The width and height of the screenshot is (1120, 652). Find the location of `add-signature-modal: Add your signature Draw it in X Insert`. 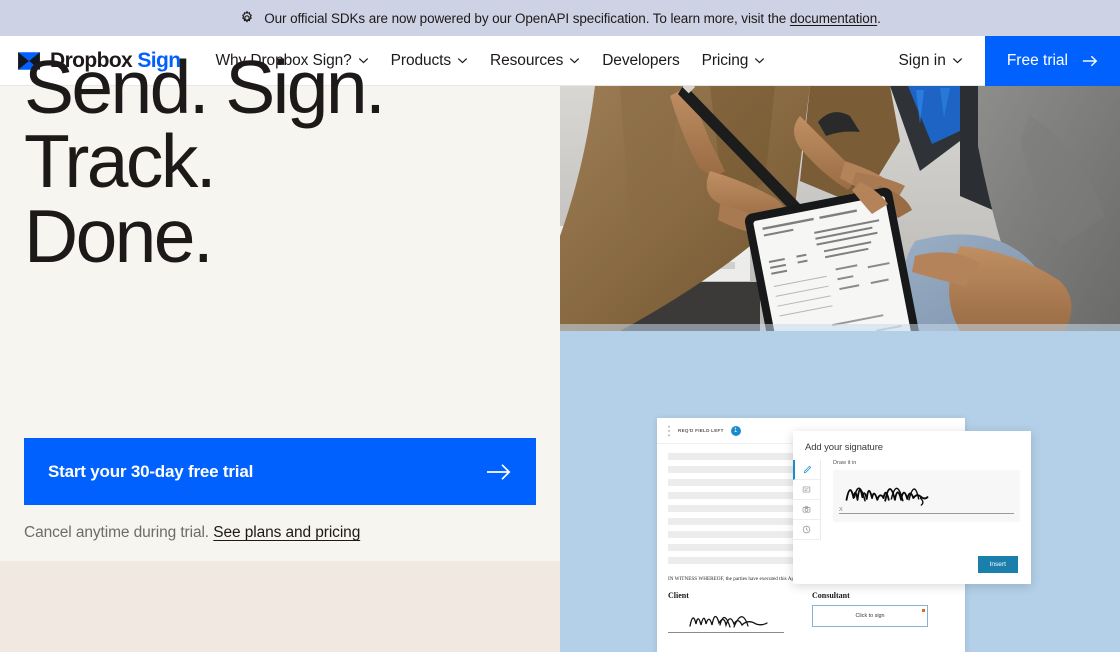

add-signature-modal: Add your signature Draw it in X Insert is located at coordinates (912, 507).